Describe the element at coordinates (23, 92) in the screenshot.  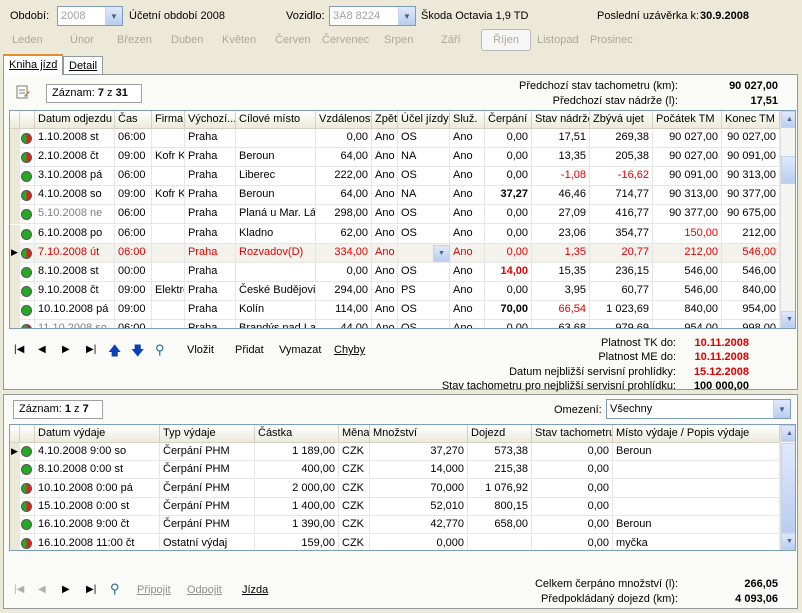
I see `report-icon` at that location.